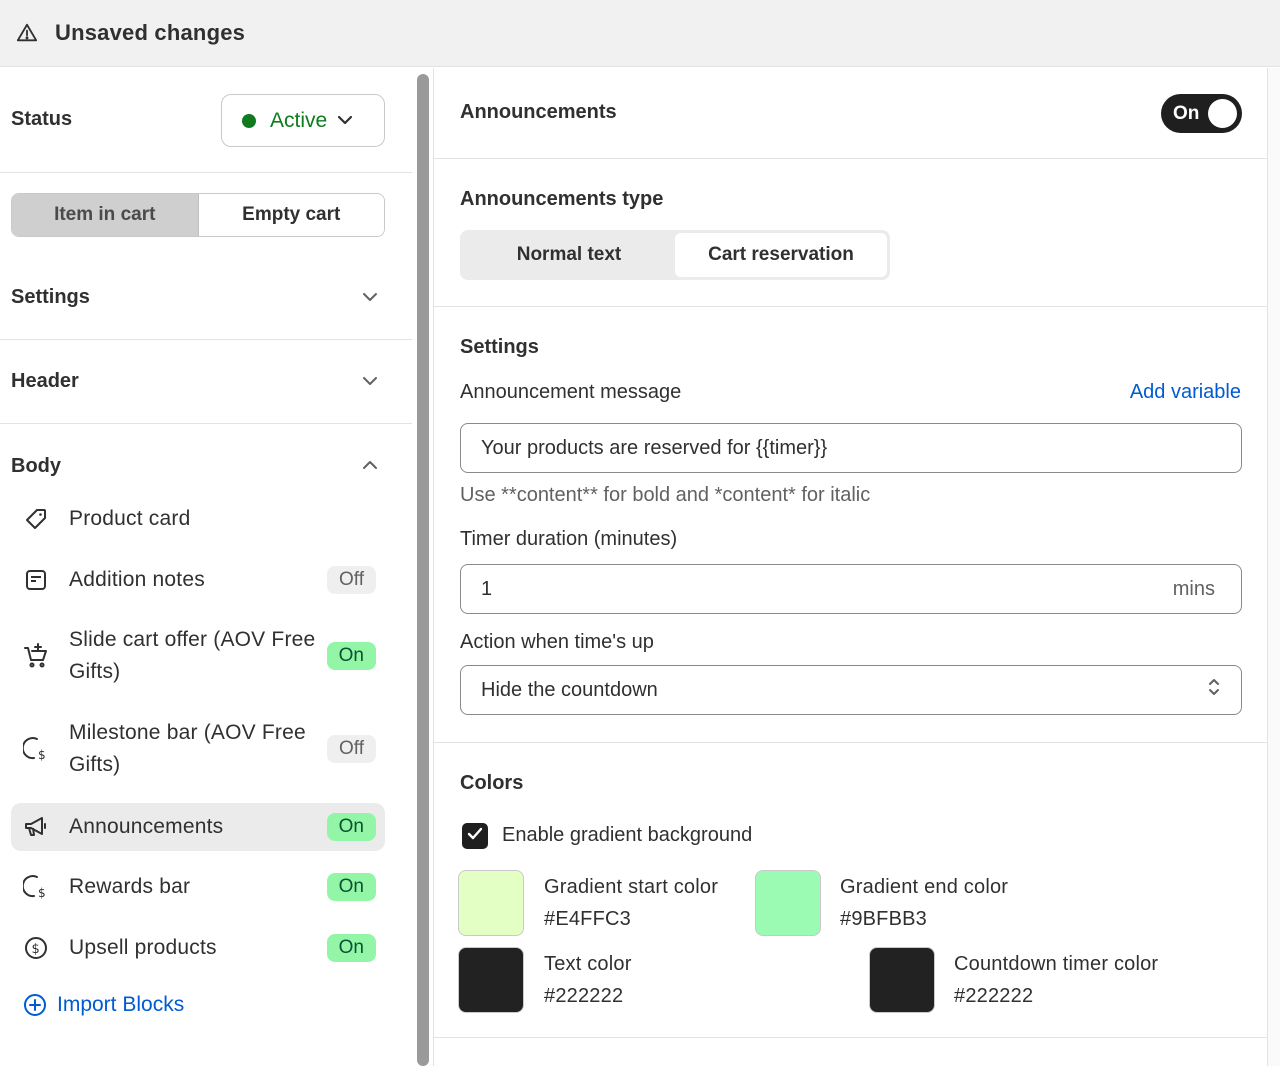  I want to click on check-icon, so click(475, 836).